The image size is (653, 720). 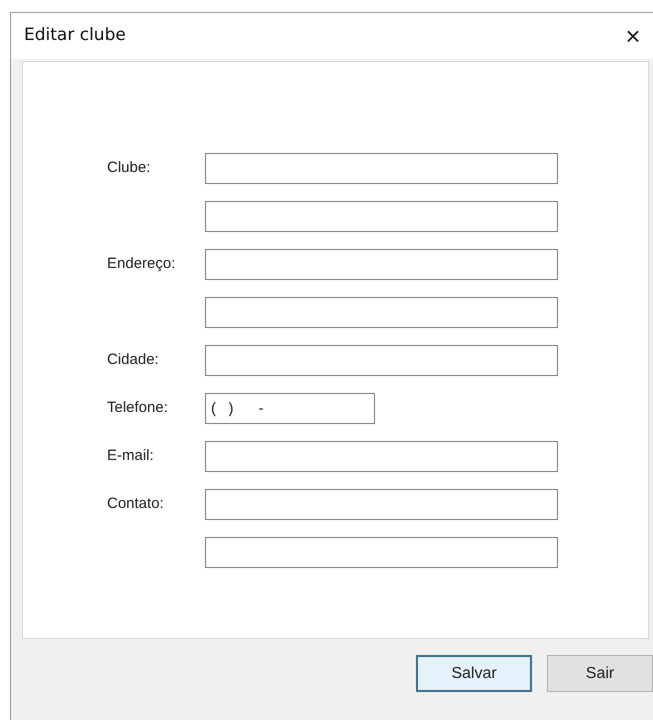 What do you see at coordinates (135, 503) in the screenshot?
I see `field-label: Contato:` at bounding box center [135, 503].